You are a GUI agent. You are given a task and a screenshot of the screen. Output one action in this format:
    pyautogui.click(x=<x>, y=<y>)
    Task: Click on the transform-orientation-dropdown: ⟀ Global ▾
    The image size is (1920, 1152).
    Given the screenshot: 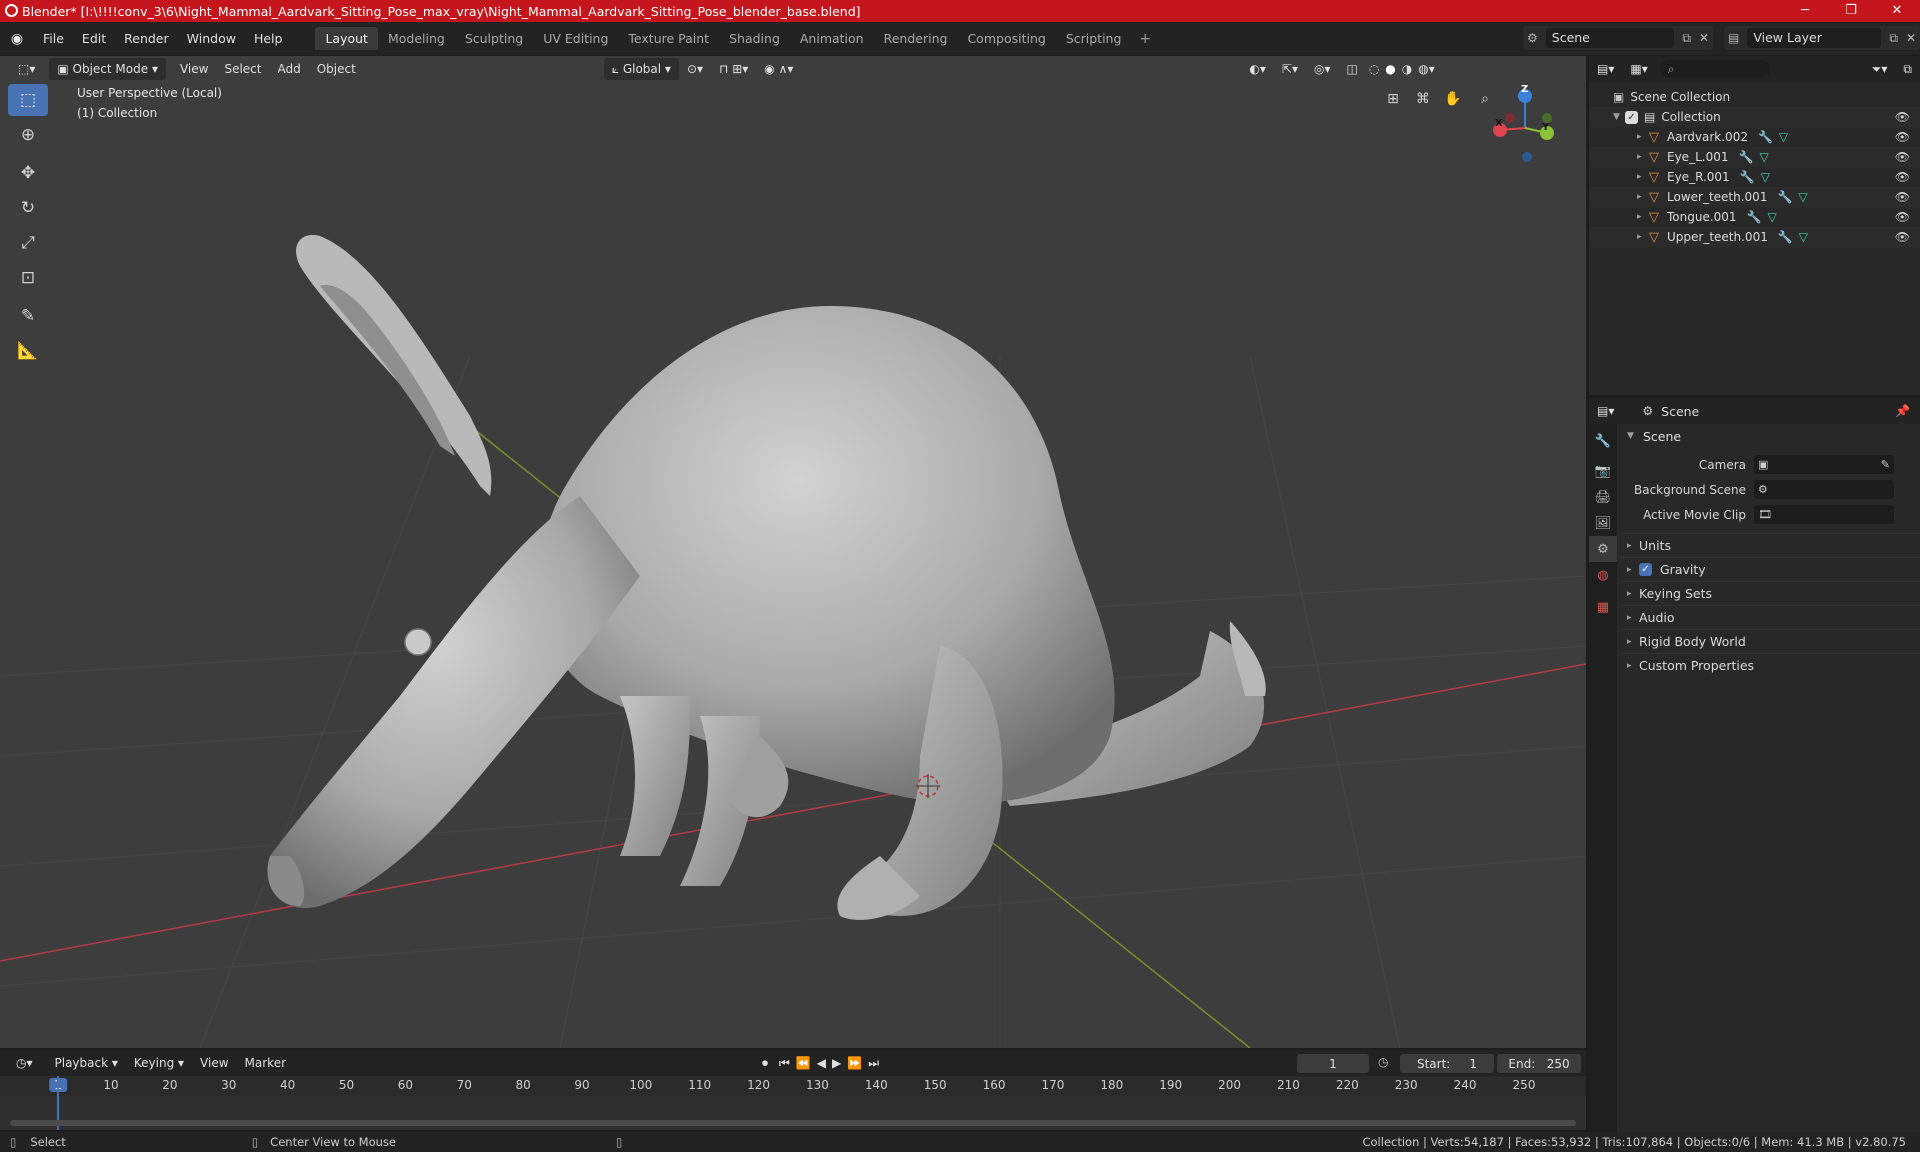 What is the action you would take?
    pyautogui.click(x=641, y=69)
    